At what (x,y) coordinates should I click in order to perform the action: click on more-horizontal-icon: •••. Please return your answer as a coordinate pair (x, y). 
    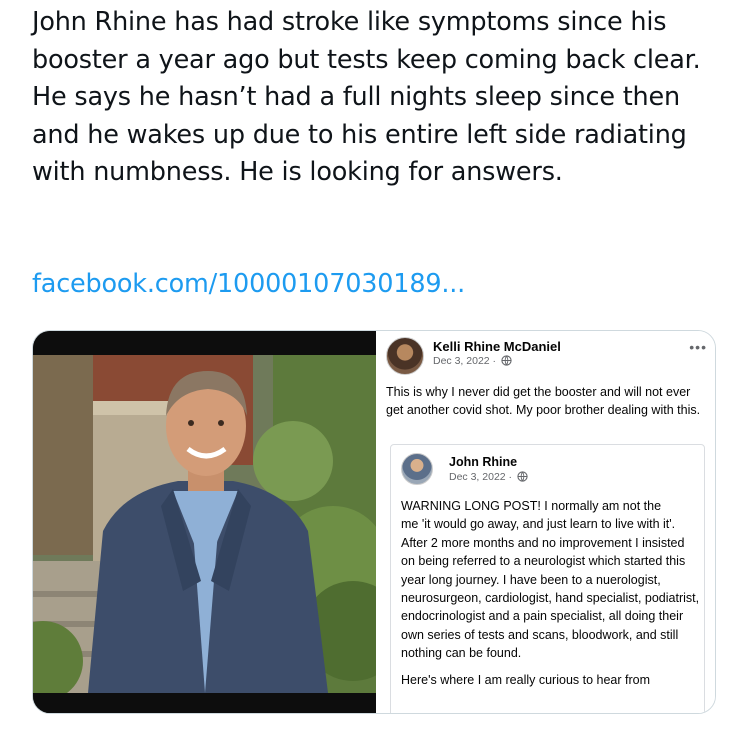
    Looking at the image, I should click on (698, 347).